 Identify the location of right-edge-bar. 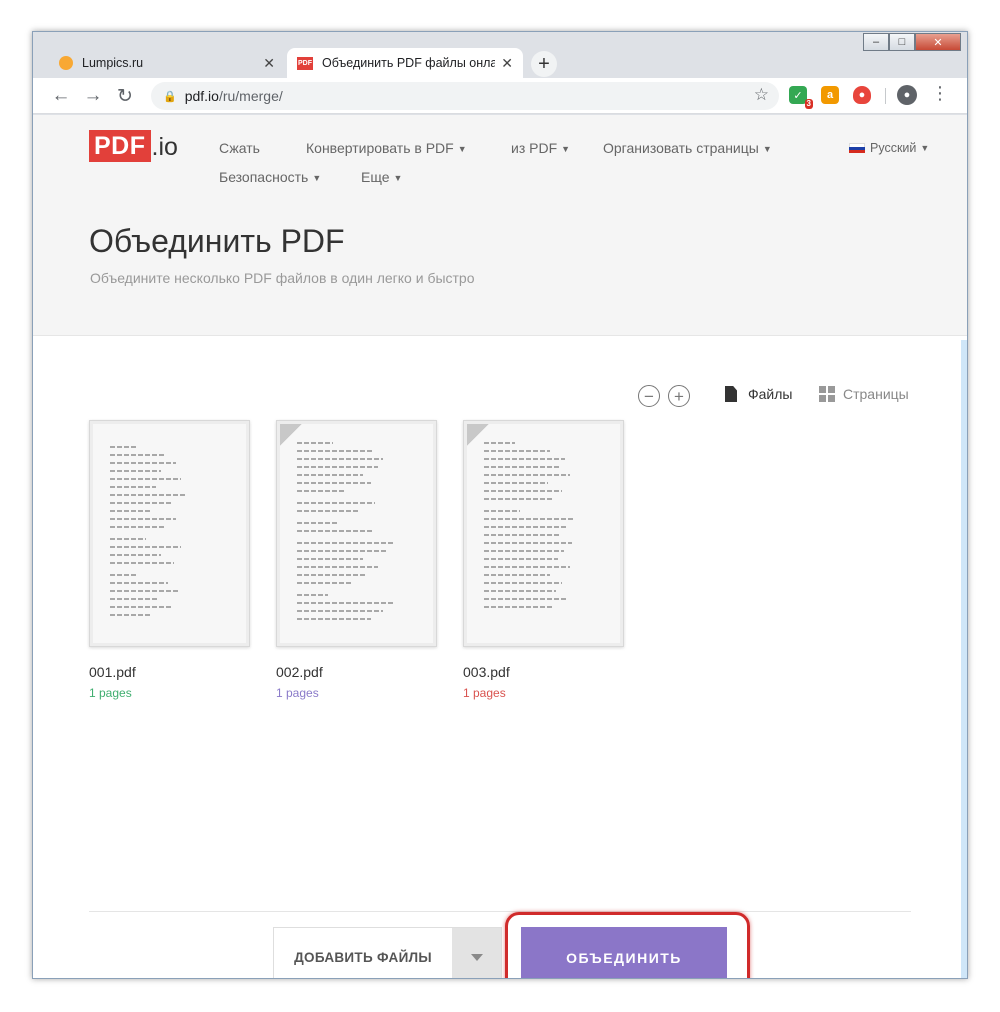
(964, 659).